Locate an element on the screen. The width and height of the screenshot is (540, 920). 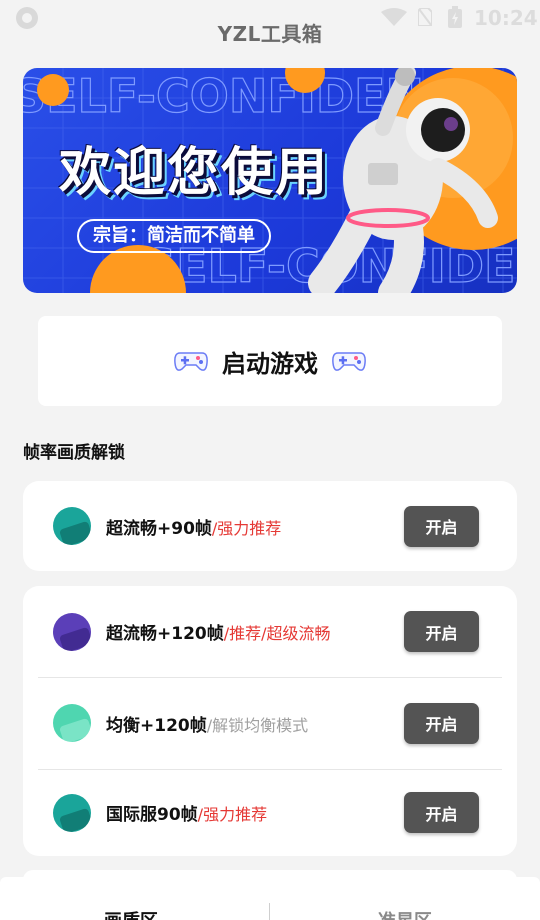
option-title: 超流畅+120帧 is located at coordinates (165, 634).